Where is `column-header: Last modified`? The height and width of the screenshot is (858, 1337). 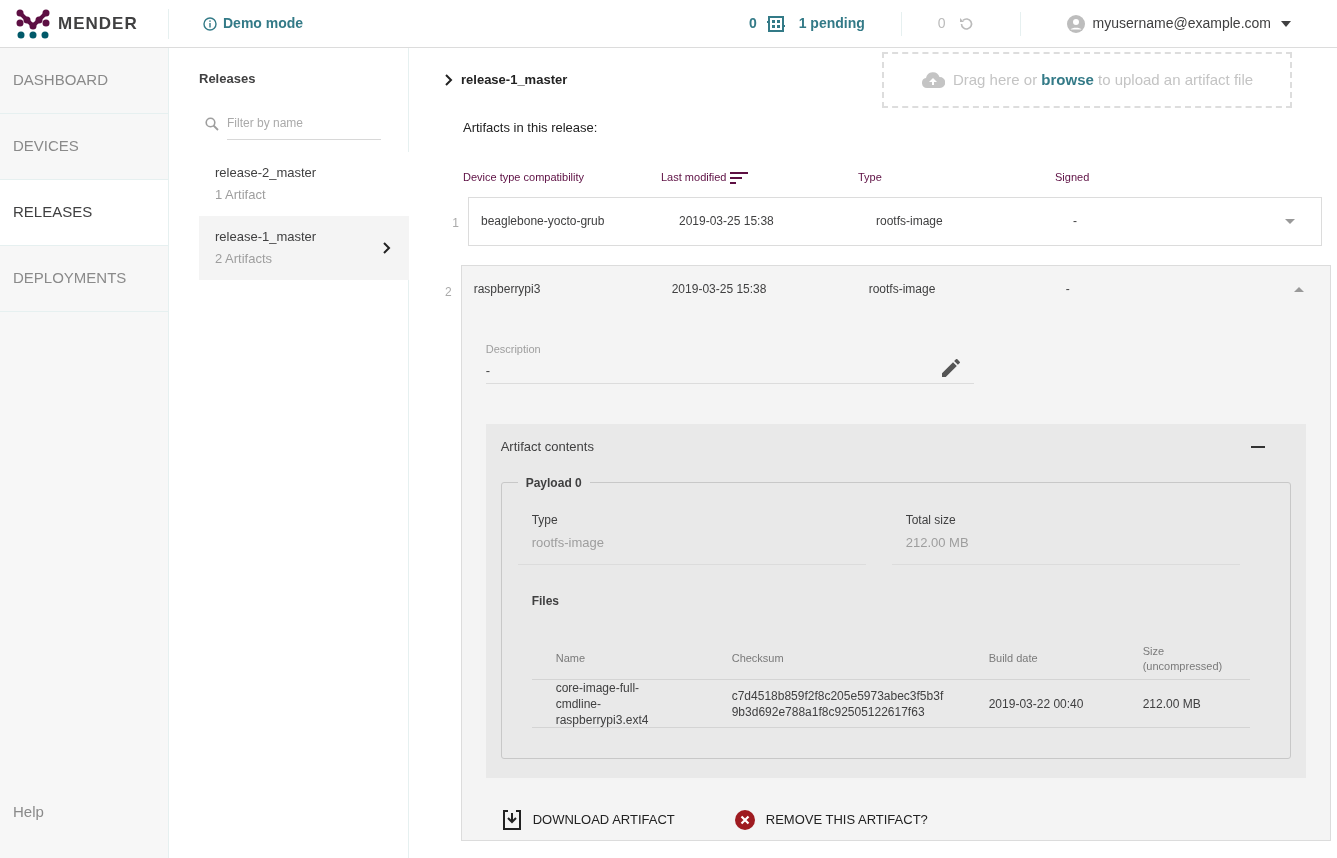
column-header: Last modified is located at coordinates (694, 177).